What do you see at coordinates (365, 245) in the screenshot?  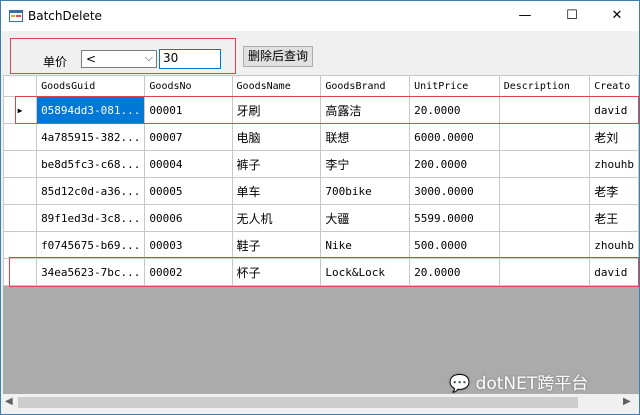 I see `table-cell: Nike` at bounding box center [365, 245].